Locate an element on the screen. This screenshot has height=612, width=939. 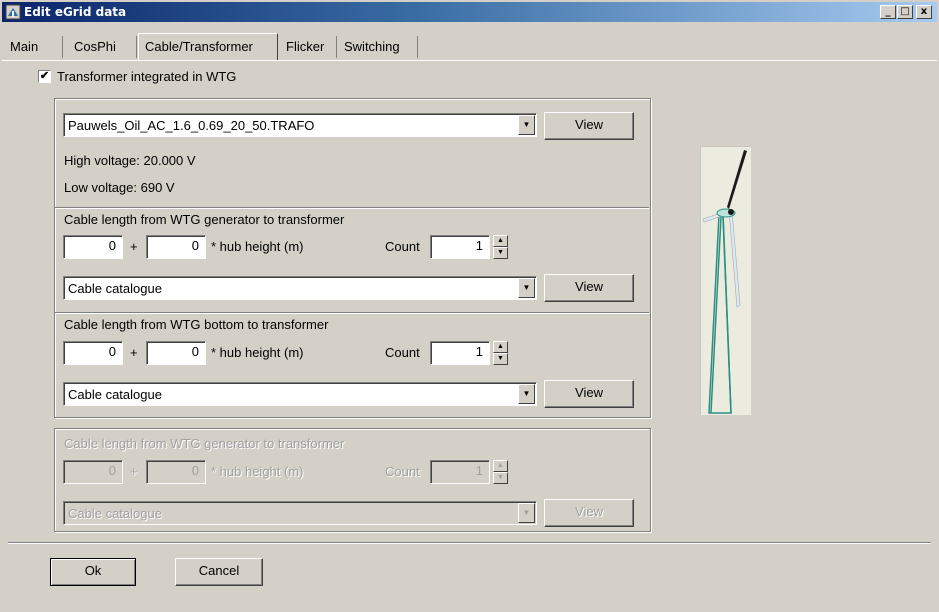
cable-bottom-hub-factor-field: 0 is located at coordinates (176, 353).